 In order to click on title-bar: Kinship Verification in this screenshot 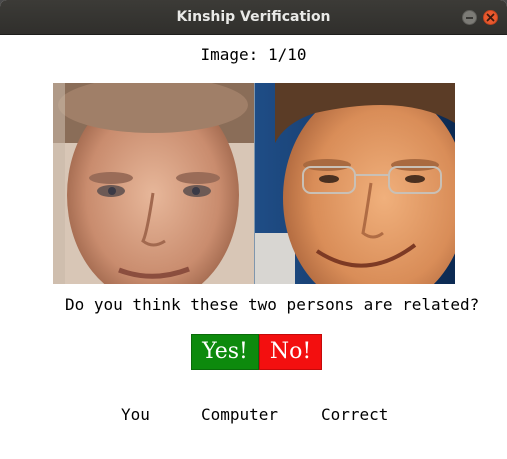, I will do `click(253, 17)`.